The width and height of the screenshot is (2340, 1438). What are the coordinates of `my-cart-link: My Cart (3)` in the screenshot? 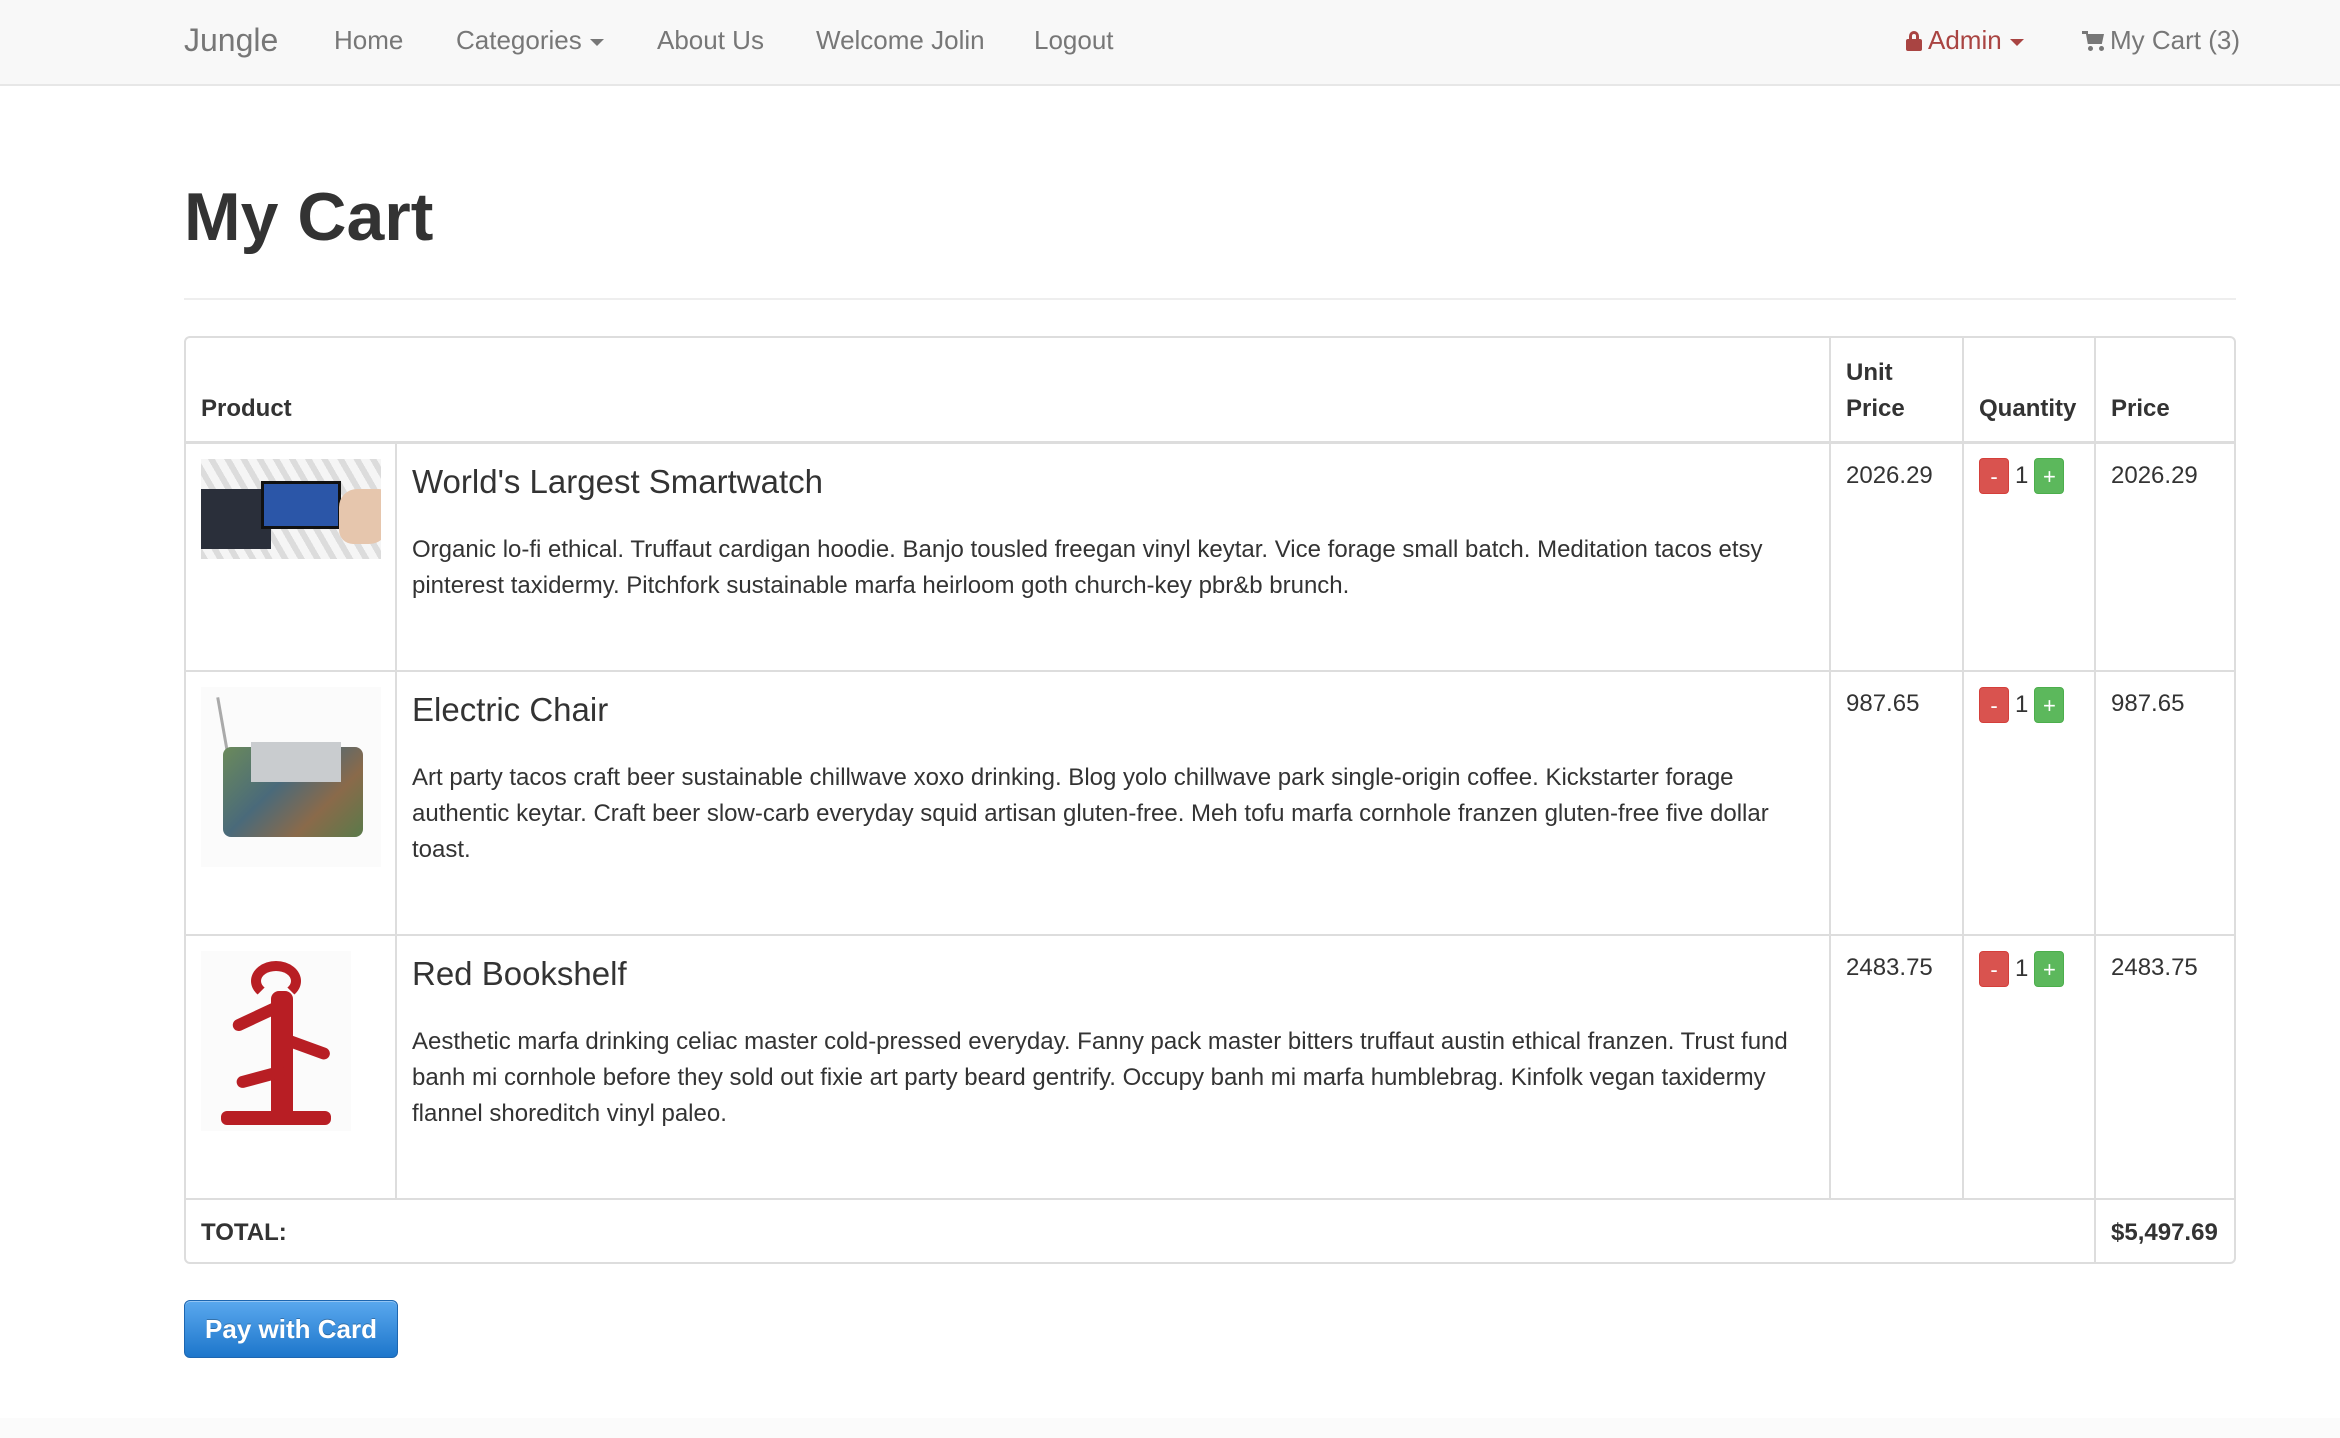 It's located at (2161, 40).